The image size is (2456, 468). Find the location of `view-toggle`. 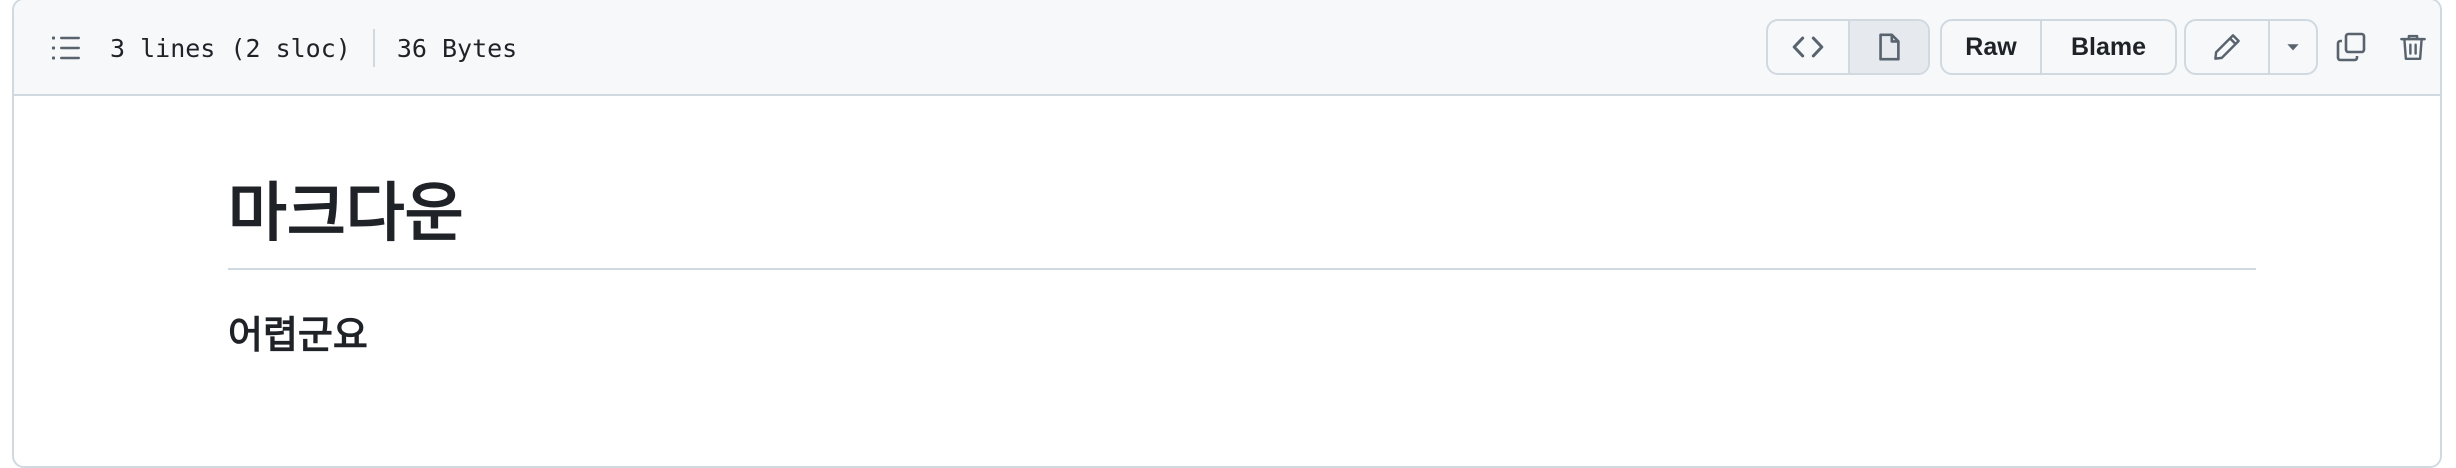

view-toggle is located at coordinates (1848, 47).